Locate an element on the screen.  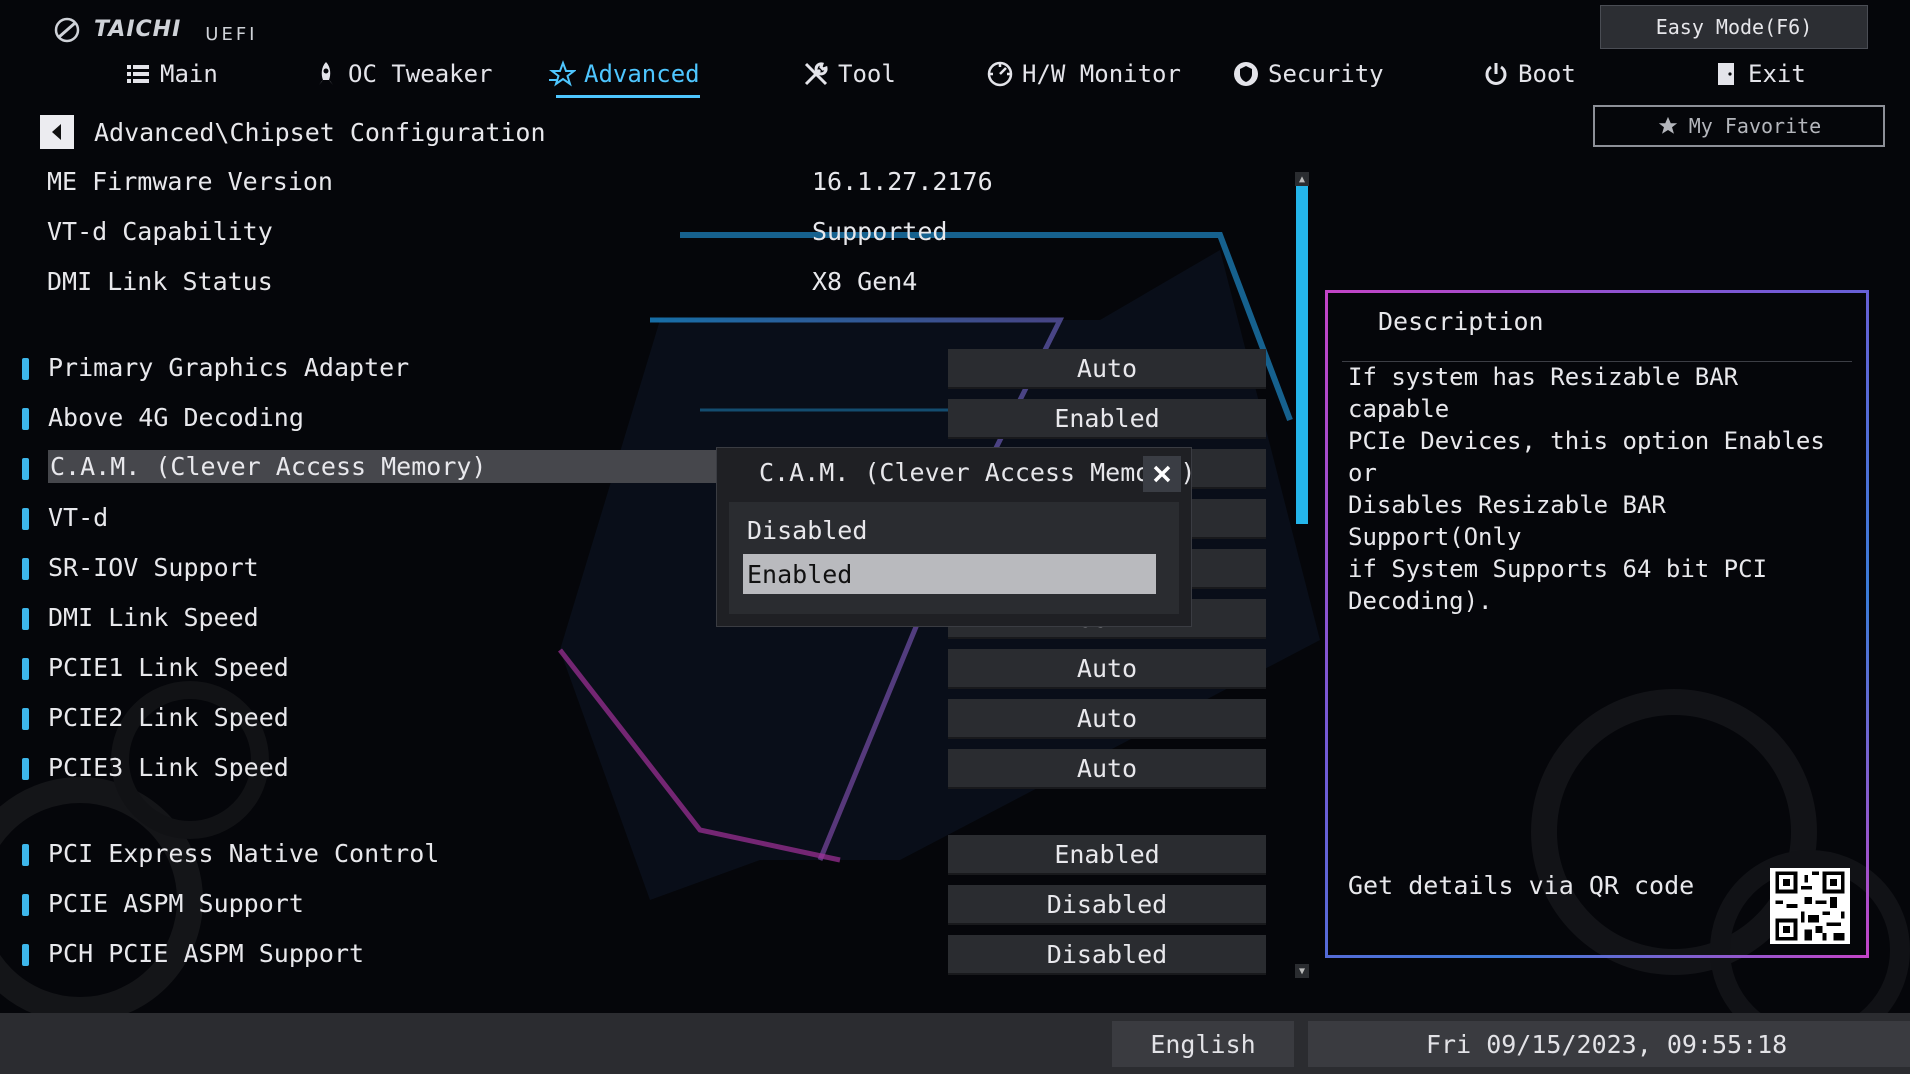
gauge-icon is located at coordinates (1000, 74).